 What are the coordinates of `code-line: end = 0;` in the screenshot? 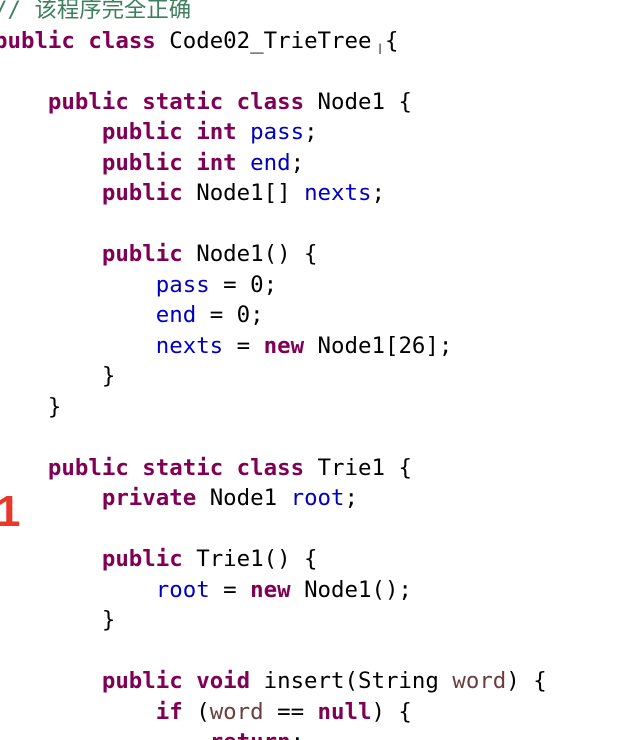 It's located at (132, 315).